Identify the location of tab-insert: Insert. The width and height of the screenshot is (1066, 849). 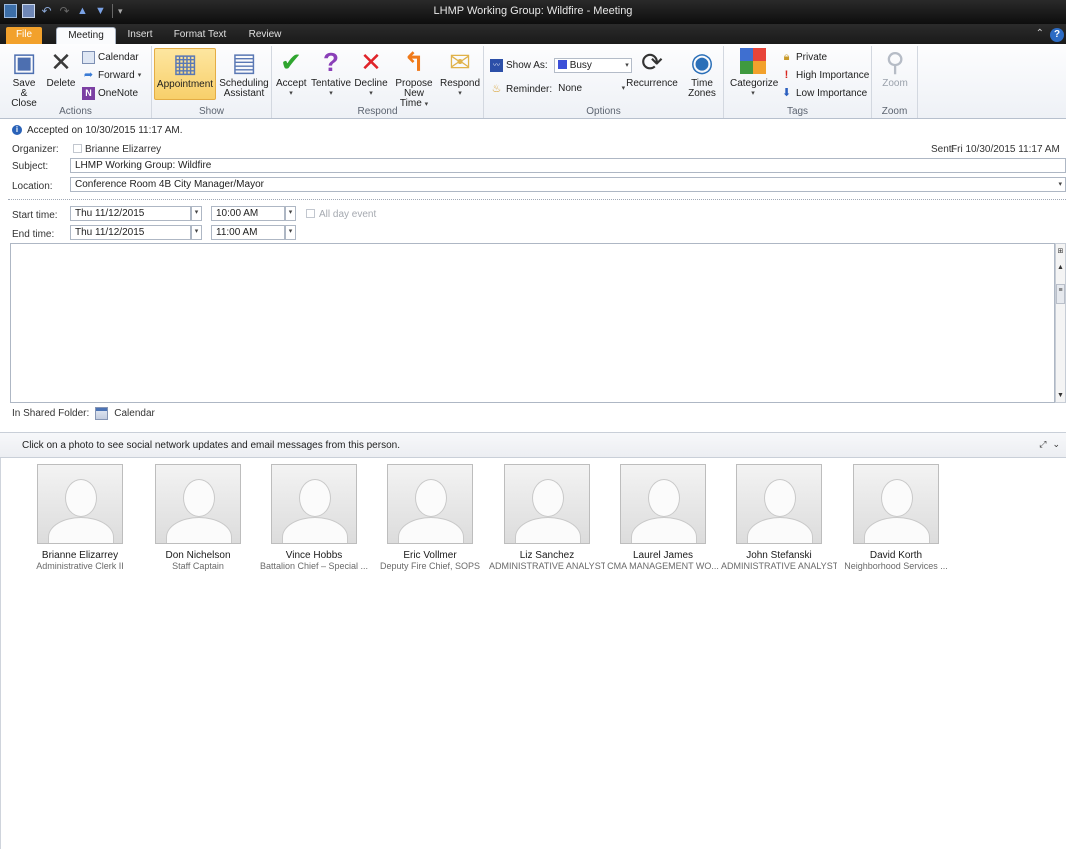
(140, 35).